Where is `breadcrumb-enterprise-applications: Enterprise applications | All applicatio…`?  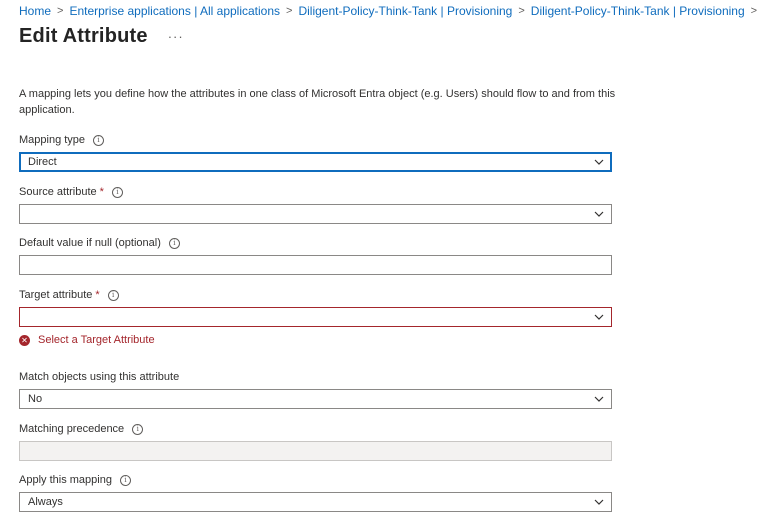 breadcrumb-enterprise-applications: Enterprise applications | All applicatio… is located at coordinates (174, 11).